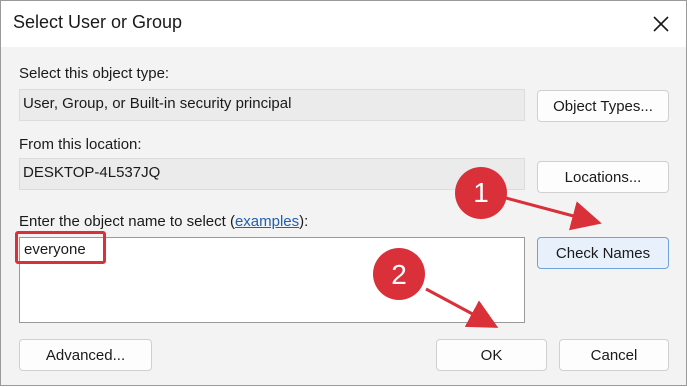 This screenshot has height=387, width=687. I want to click on location-field: DESKTOP-4L537JQ, so click(272, 174).